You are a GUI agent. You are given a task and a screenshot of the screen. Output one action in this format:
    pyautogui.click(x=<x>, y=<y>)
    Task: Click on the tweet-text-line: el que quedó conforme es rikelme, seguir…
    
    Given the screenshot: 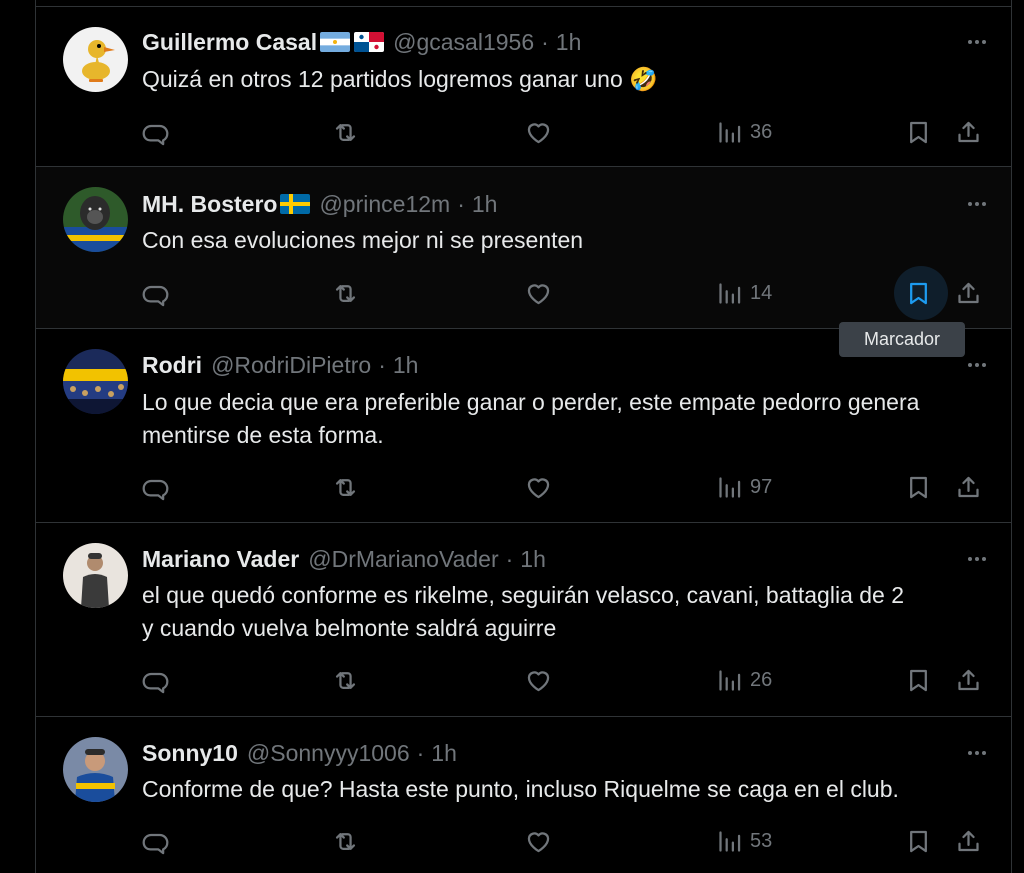 What is the action you would take?
    pyautogui.click(x=523, y=595)
    